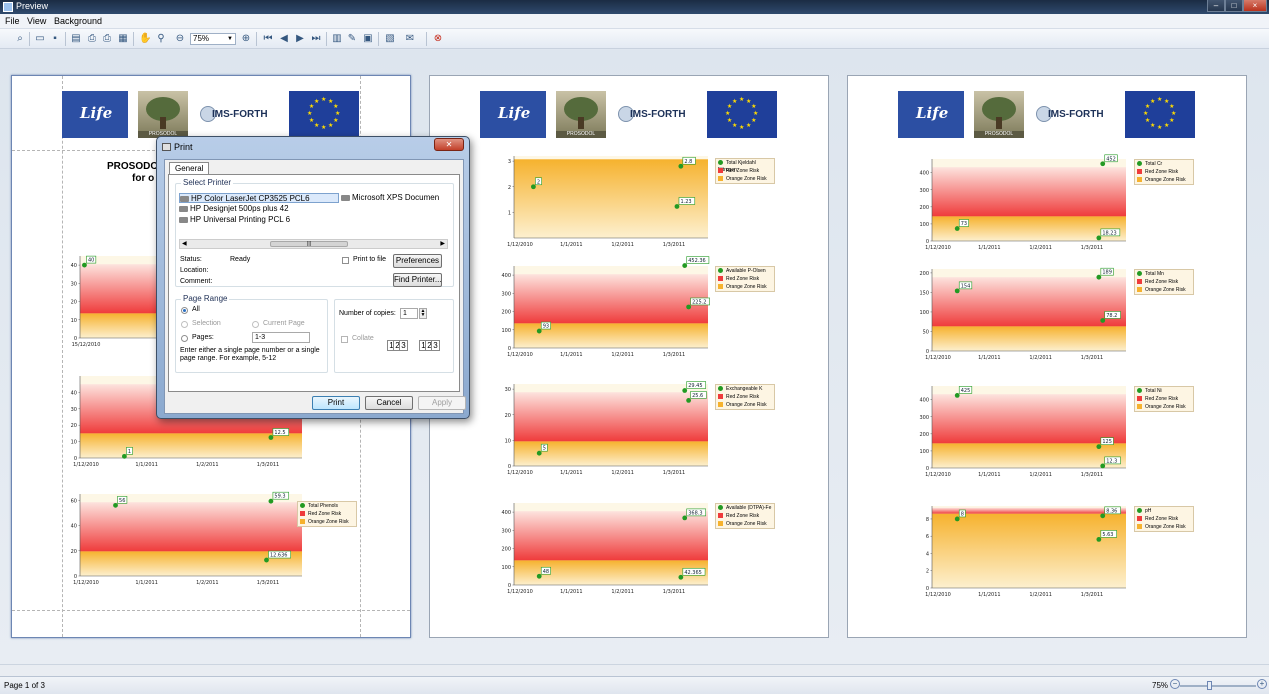 The image size is (1269, 694). What do you see at coordinates (390, 39) in the screenshot?
I see `export-doc-icon: ▧` at bounding box center [390, 39].